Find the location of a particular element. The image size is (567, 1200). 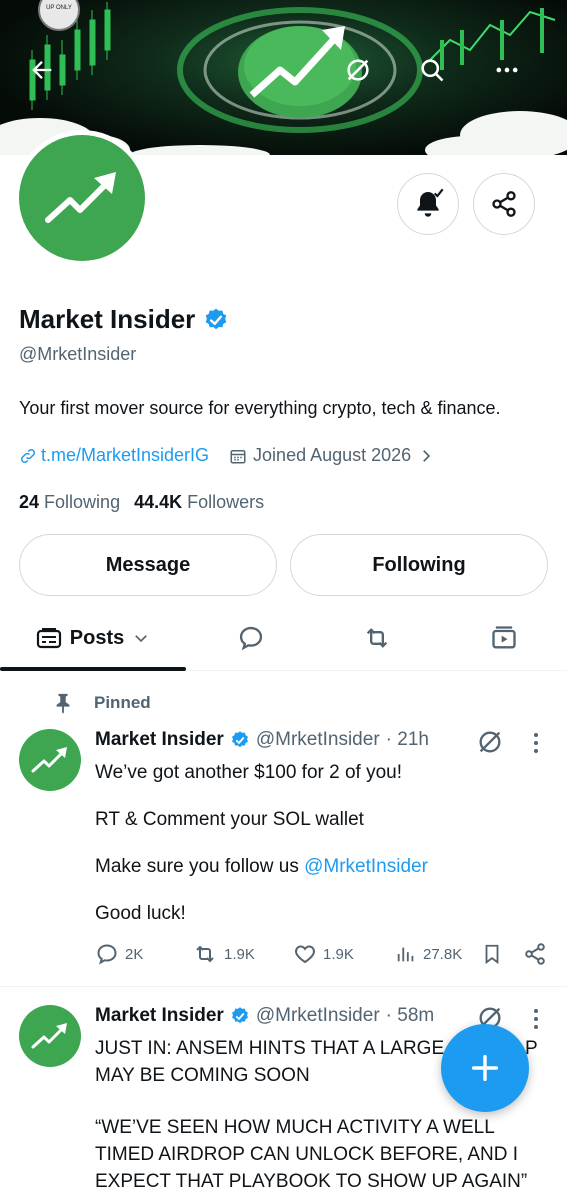

tweet-header: Market Insider @MrketInsider · 21h is located at coordinates (262, 740).